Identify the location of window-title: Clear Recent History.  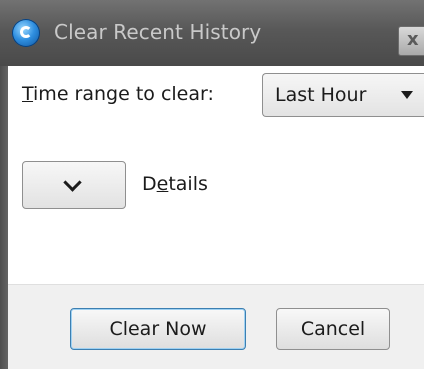
(158, 32).